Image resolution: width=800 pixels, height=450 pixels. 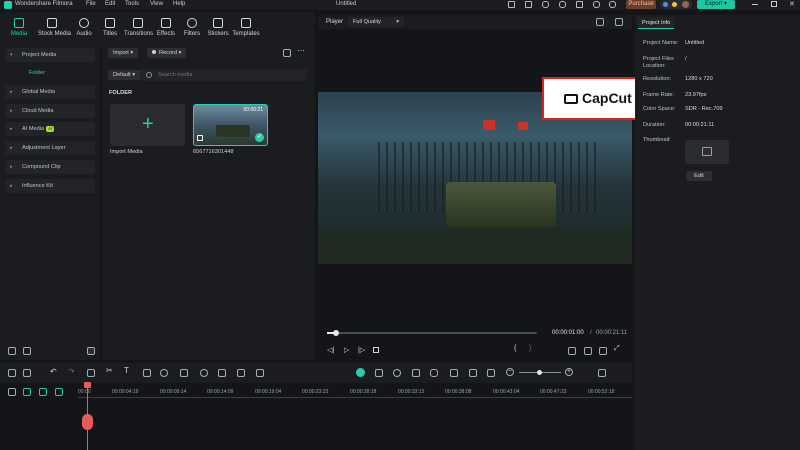 I want to click on notification-icon, so click(x=596, y=4).